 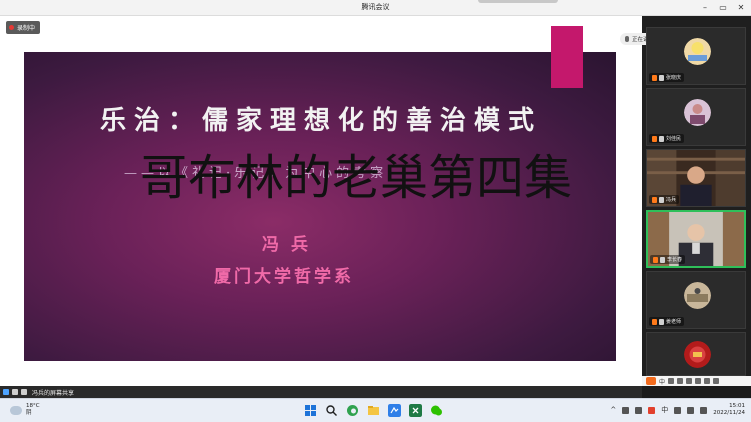 What do you see at coordinates (11, 27) in the screenshot?
I see `record-dot-icon` at bounding box center [11, 27].